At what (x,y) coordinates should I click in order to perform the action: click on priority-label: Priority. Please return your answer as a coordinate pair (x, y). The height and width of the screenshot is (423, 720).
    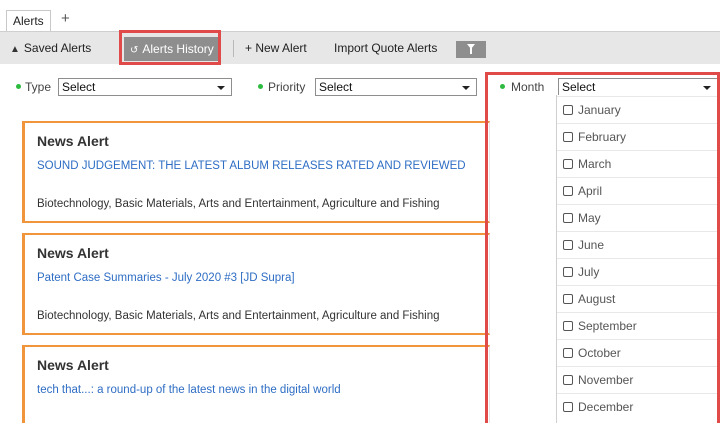
    Looking at the image, I should click on (287, 87).